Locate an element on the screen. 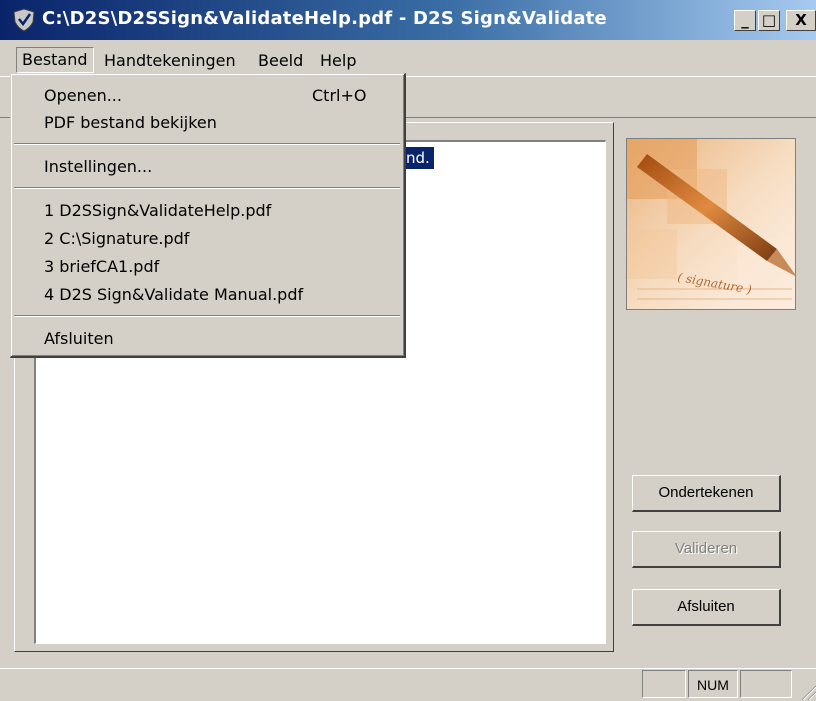 The image size is (816, 701). resize-grip-icon is located at coordinates (808, 690).